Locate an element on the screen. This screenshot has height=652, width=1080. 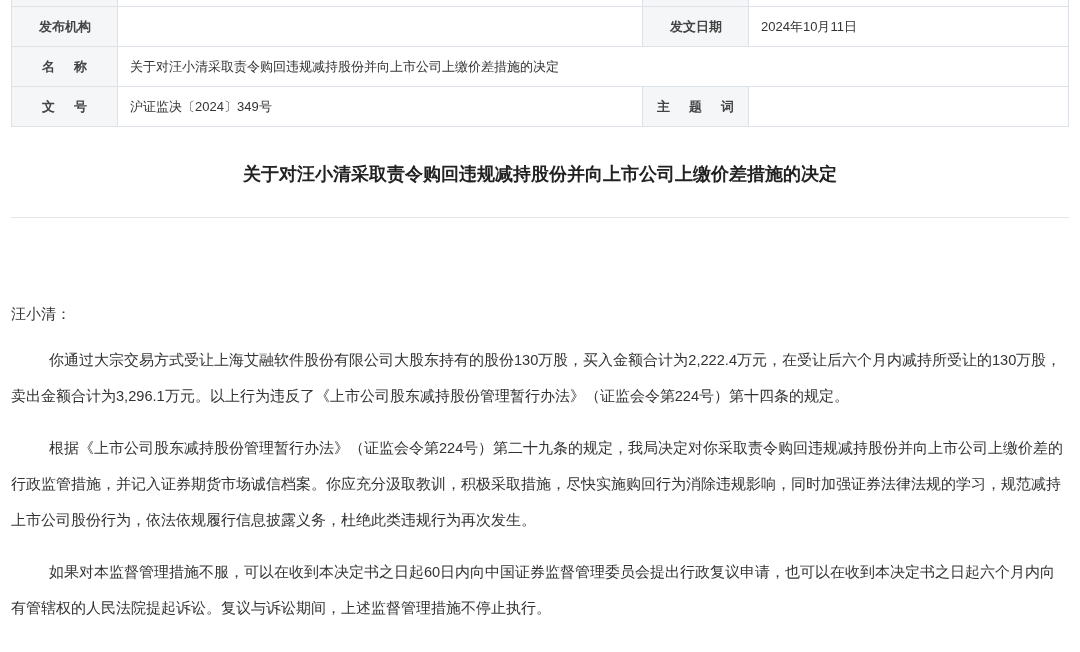
document-title: 关于对汪小清采取责令购回违规减持股份并向上市公司上缴价差措施的决定 is located at coordinates (540, 174).